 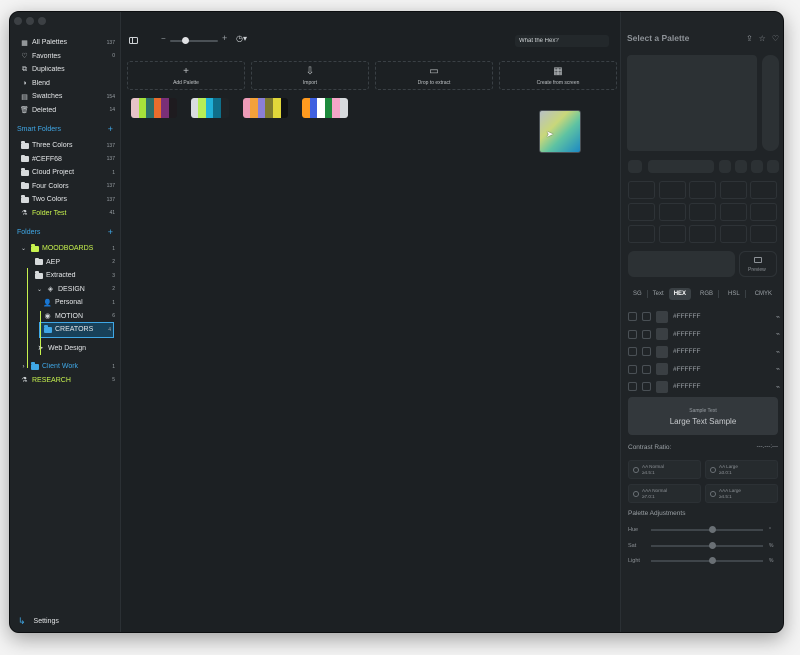 I want to click on create-from-screen-button: ▦ Create from screen, so click(x=558, y=75).